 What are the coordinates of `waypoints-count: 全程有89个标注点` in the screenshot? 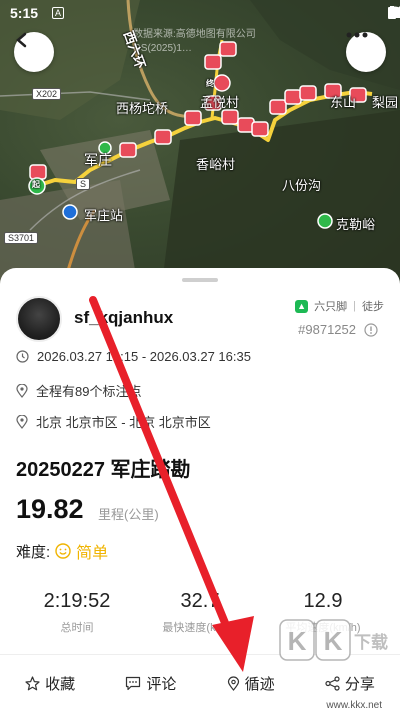 It's located at (89, 391).